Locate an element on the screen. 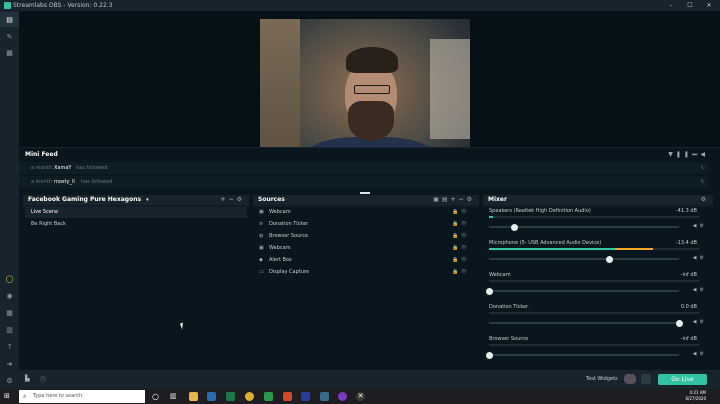 The width and height of the screenshot is (720, 404). stats-icon: ▙ is located at coordinates (27, 378).